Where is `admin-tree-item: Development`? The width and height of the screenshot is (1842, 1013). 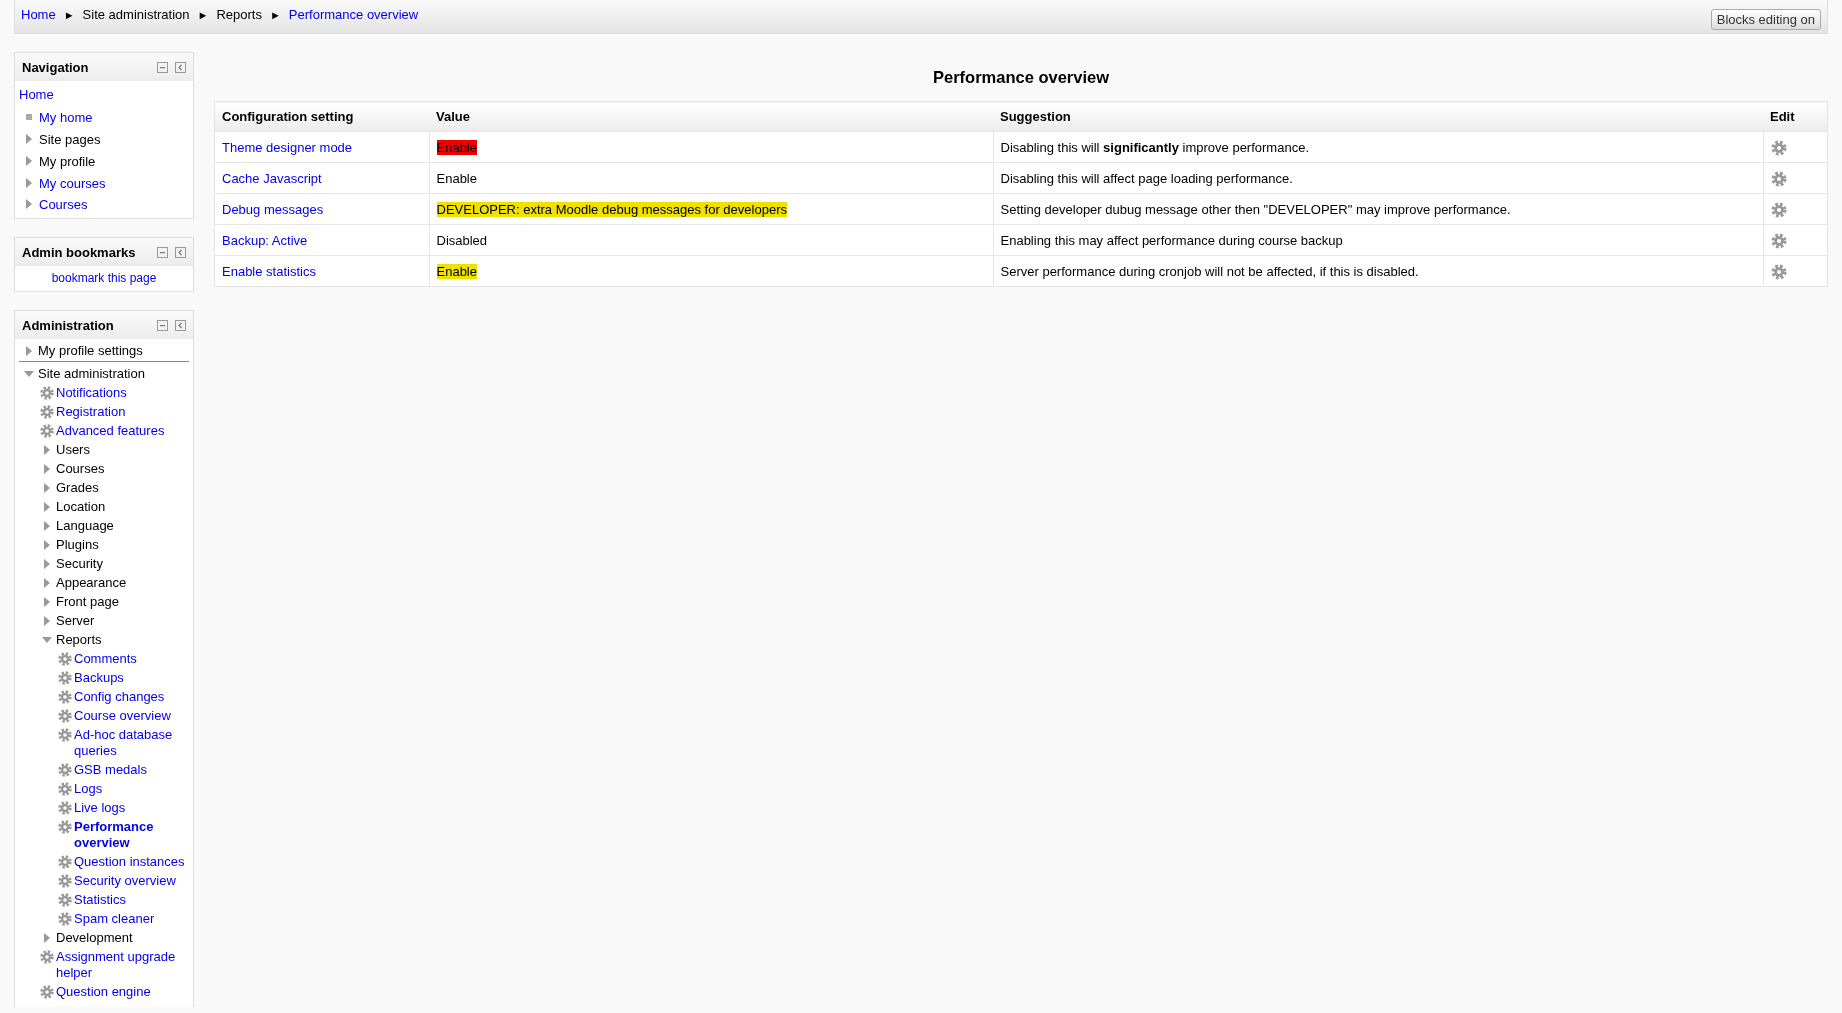 admin-tree-item: Development is located at coordinates (94, 938).